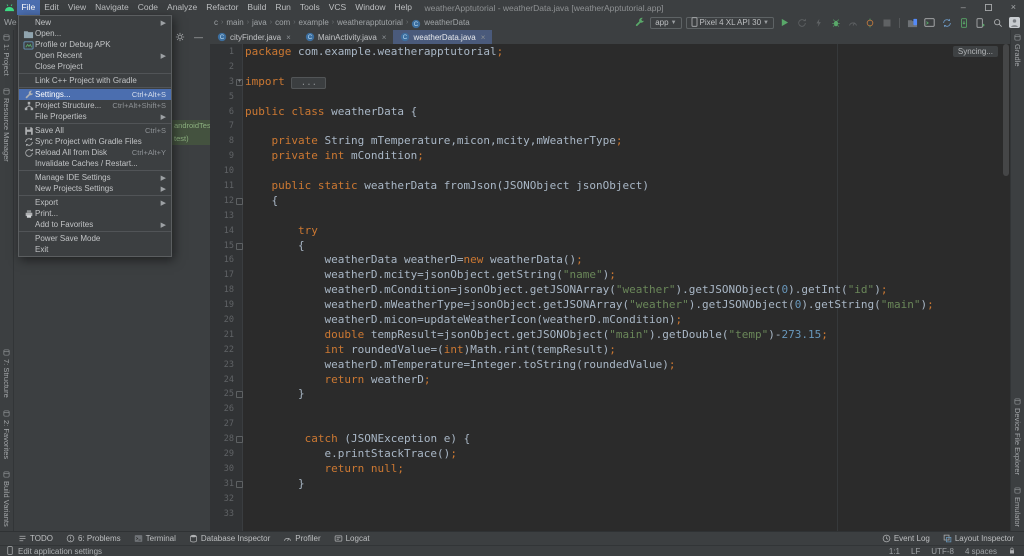 The height and width of the screenshot is (556, 1024). I want to click on breadcrumb-item-com: com, so click(282, 22).